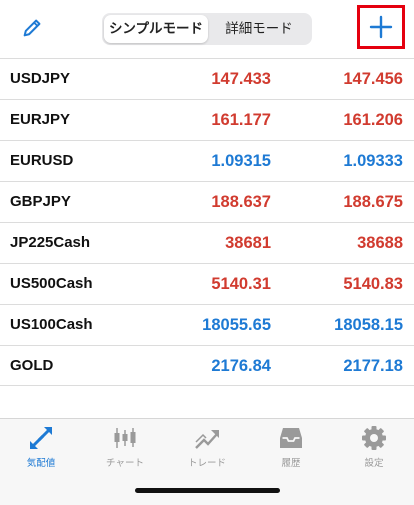  I want to click on tab-chart: チャート, so click(125, 447).